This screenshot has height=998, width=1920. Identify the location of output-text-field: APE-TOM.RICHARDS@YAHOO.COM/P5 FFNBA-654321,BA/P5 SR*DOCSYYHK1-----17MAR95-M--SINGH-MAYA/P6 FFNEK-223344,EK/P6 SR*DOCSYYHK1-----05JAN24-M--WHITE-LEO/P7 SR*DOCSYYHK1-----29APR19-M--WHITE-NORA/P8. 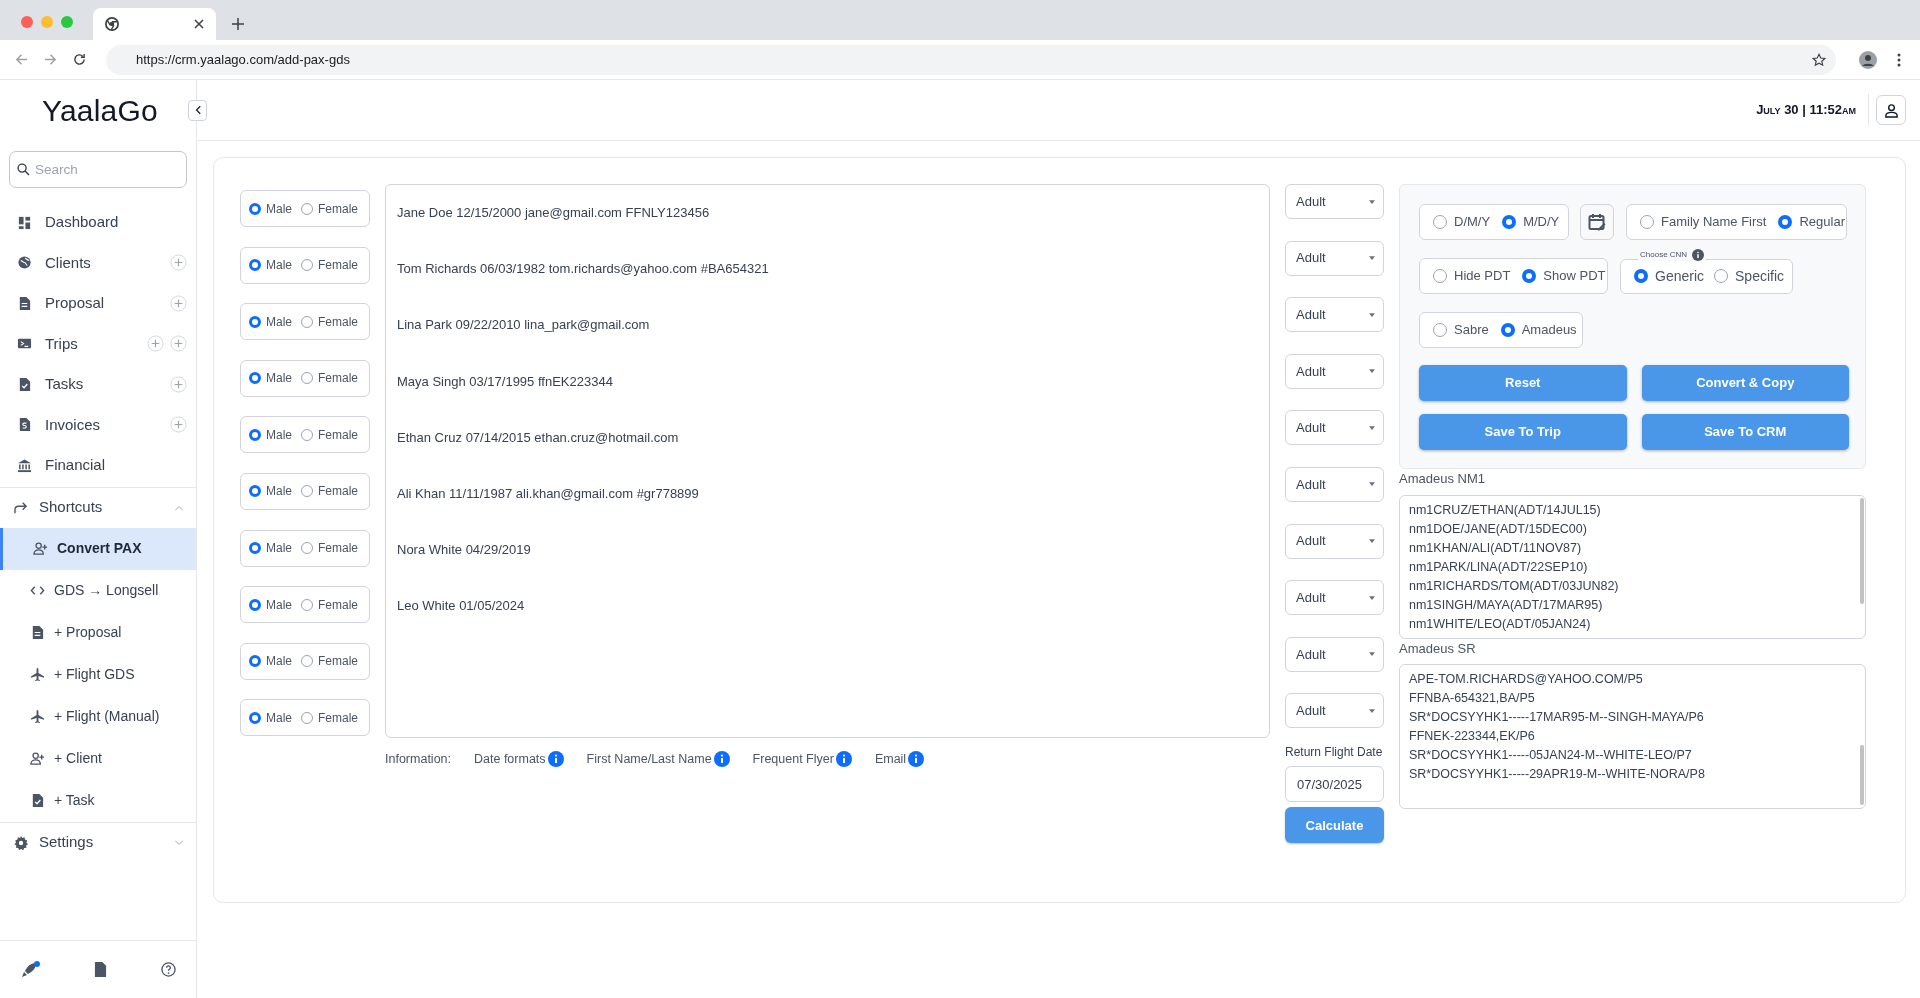
(1632, 736).